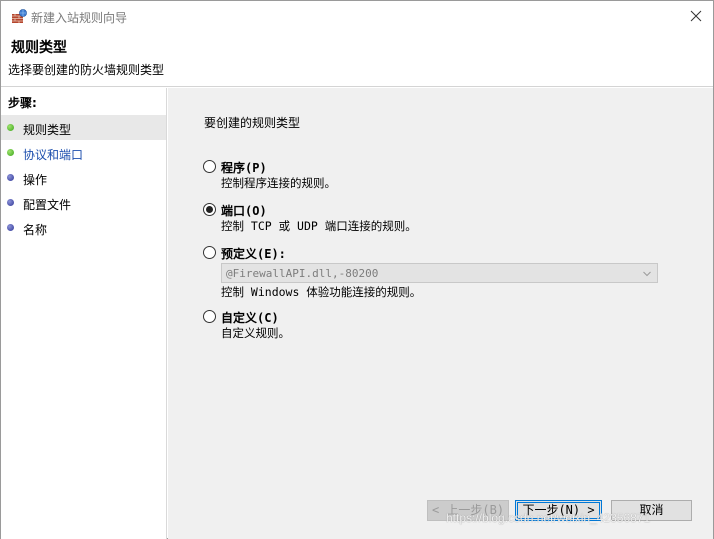  I want to click on predefined-radio, so click(209, 252).